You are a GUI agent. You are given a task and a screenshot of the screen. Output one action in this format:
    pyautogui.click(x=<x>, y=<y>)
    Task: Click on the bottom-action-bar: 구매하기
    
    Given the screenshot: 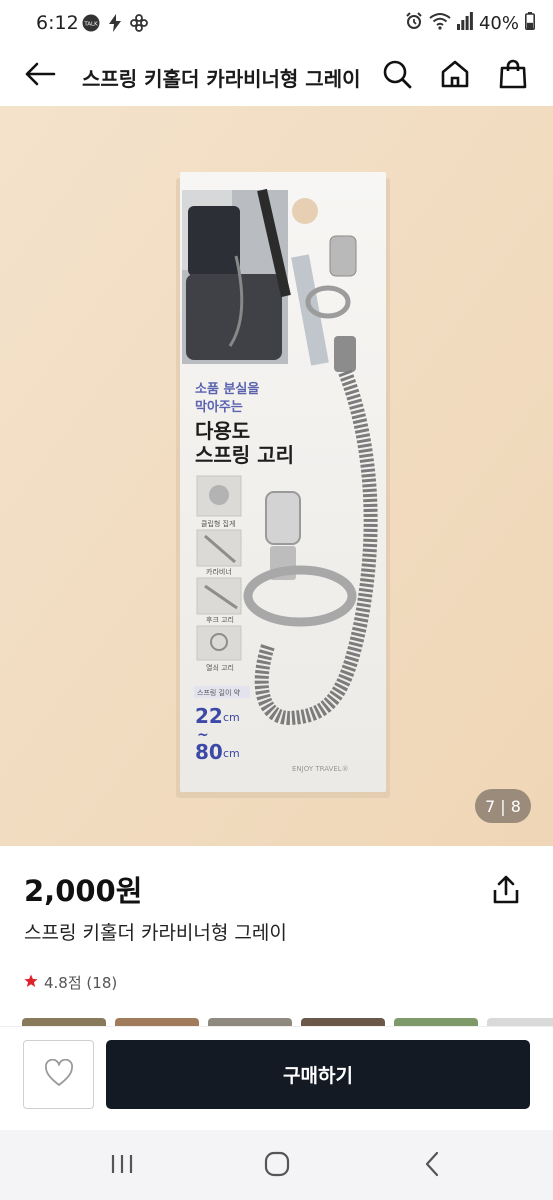 What is the action you would take?
    pyautogui.click(x=276, y=1078)
    